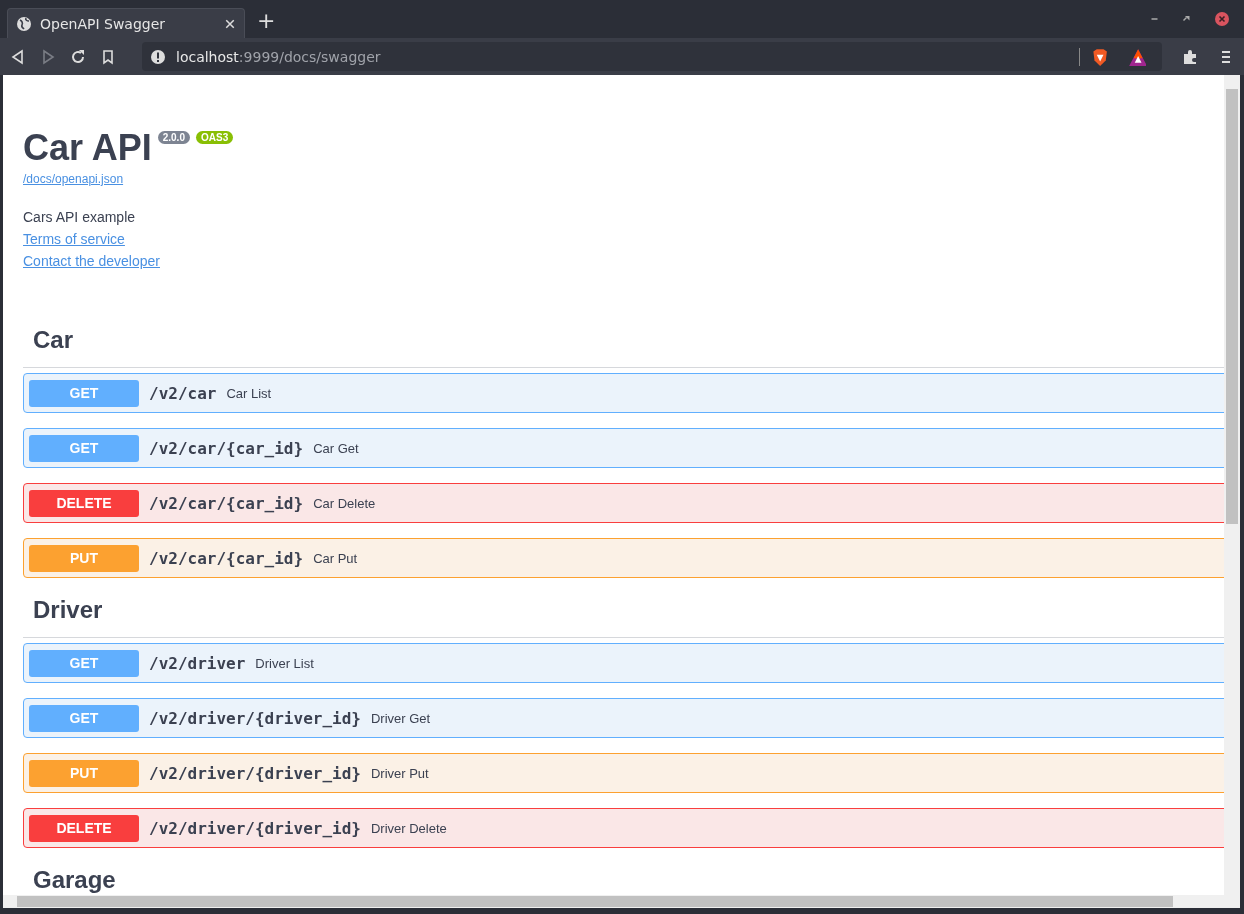 The height and width of the screenshot is (914, 1244). I want to click on tab-title: OpenAPI Swagger, so click(103, 23).